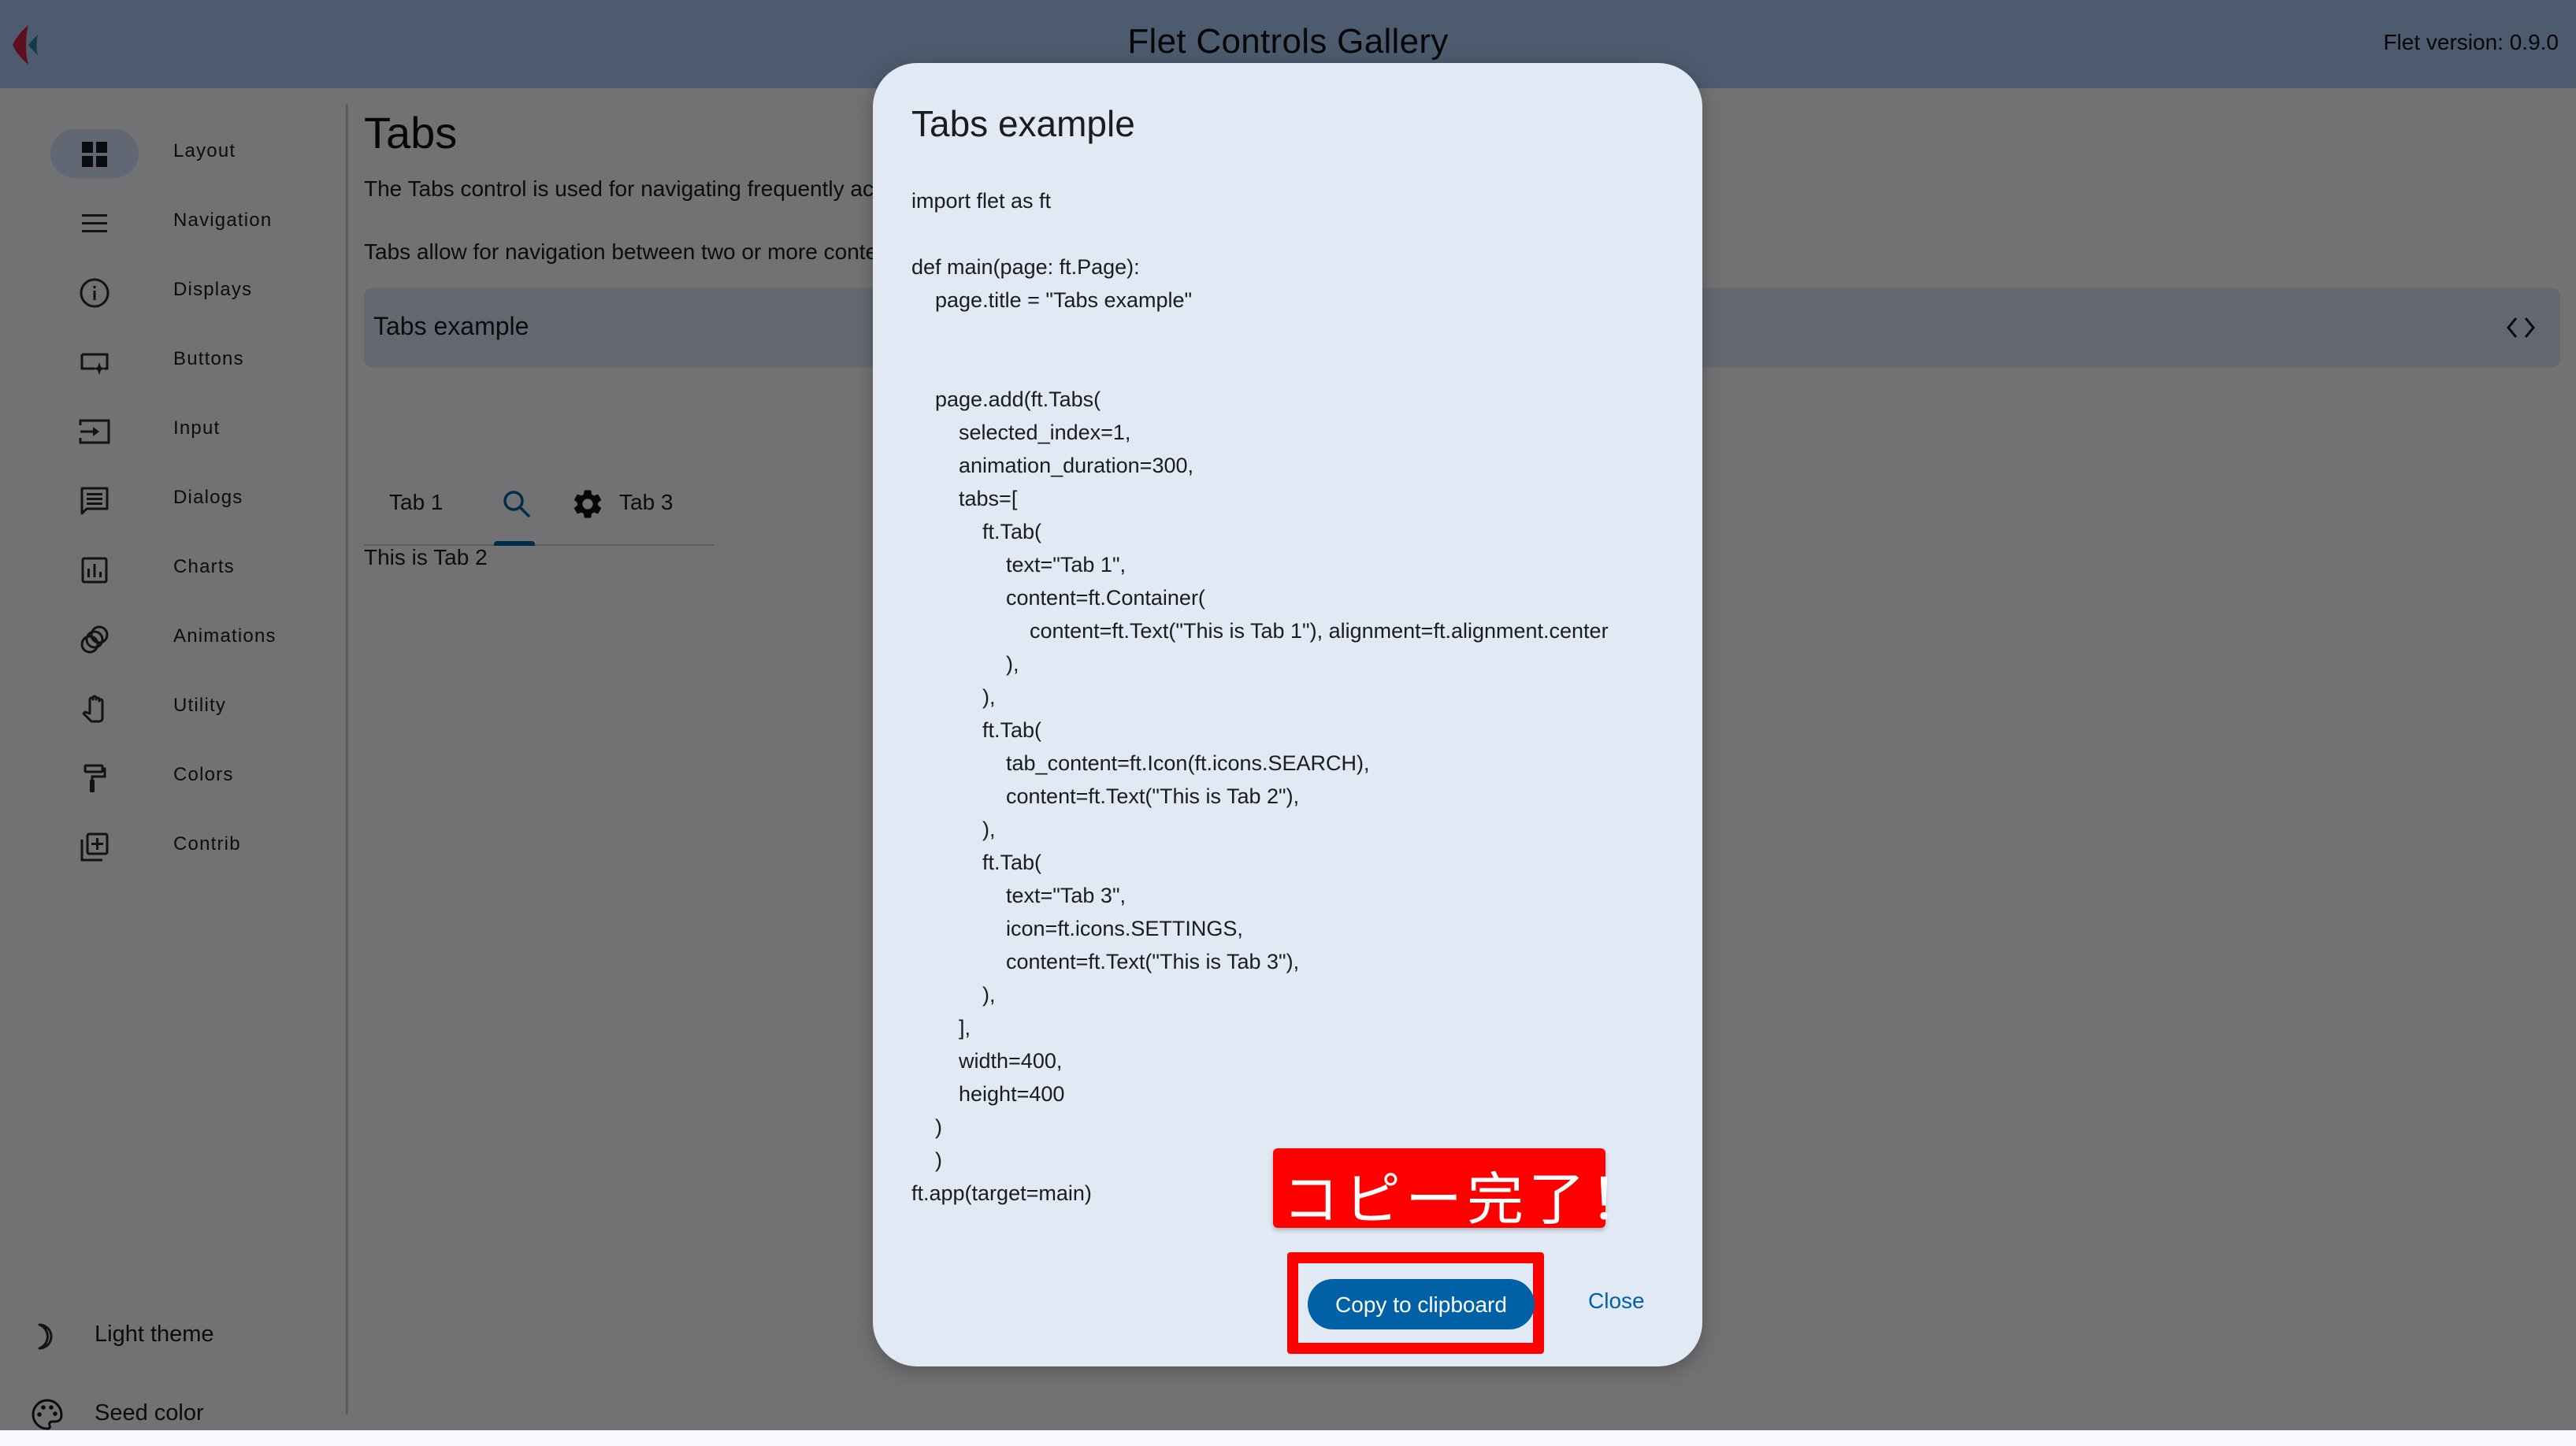 This screenshot has width=2576, height=1446. I want to click on code-line: tabs=[, so click(964, 498).